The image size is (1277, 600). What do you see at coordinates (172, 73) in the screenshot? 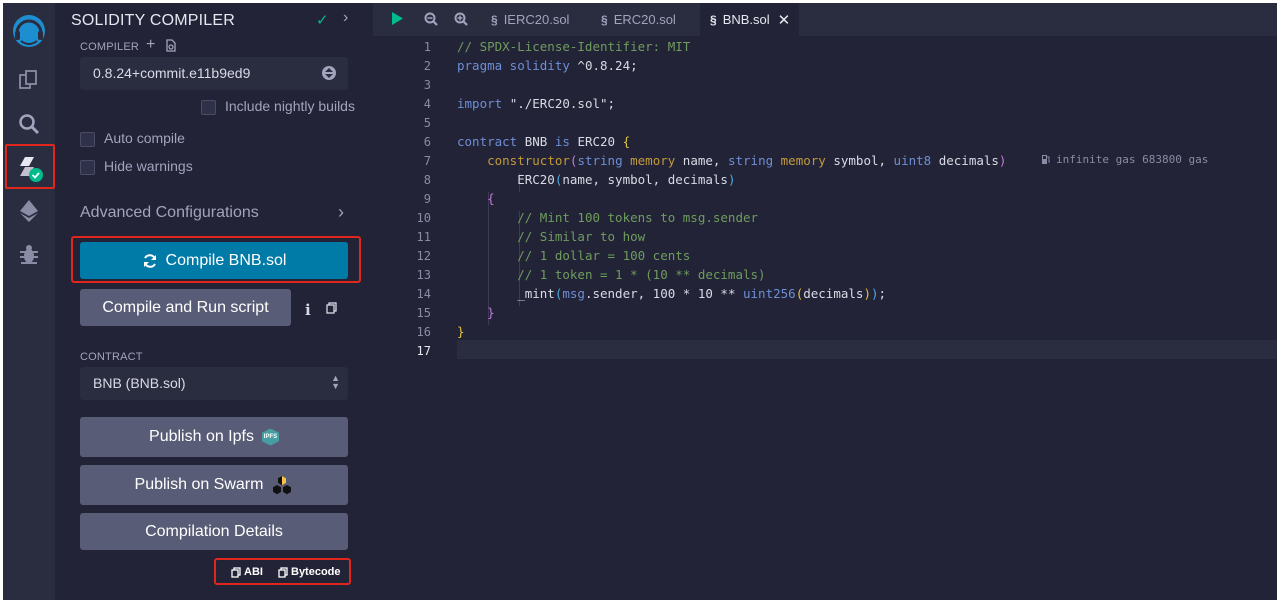
I see `compiler-version-value: 0.8.24+commit.e11b9ed9` at bounding box center [172, 73].